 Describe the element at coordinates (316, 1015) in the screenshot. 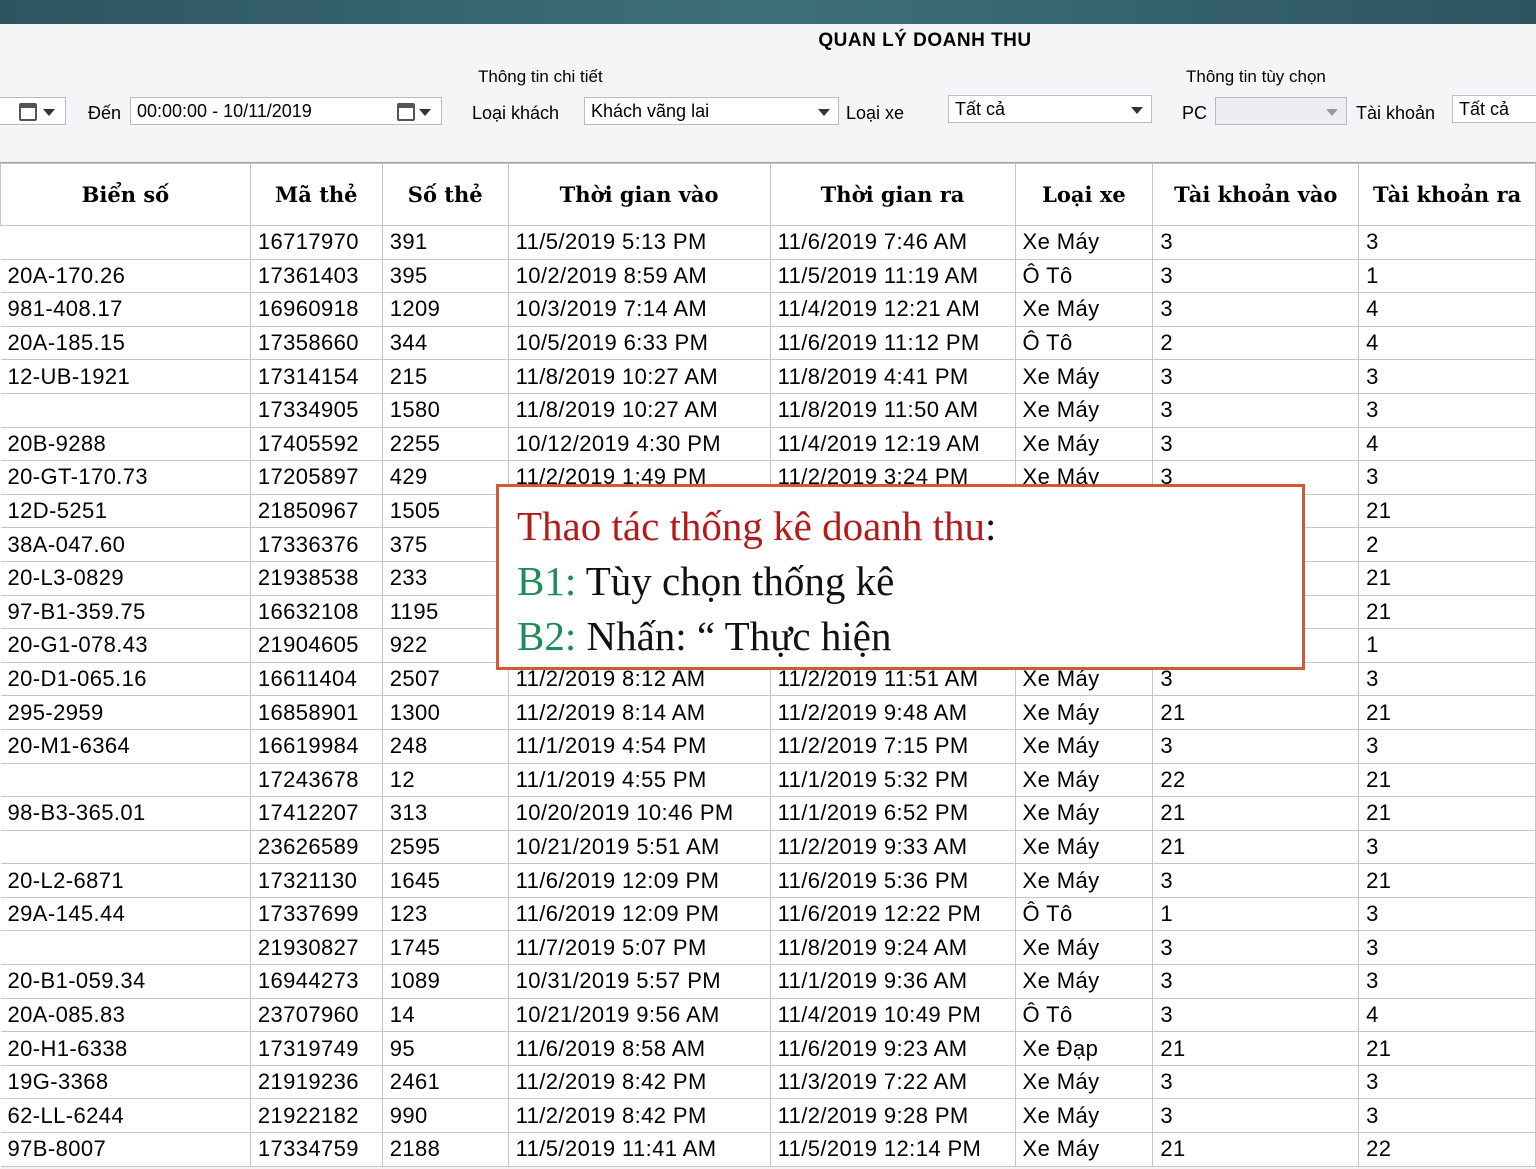

I see `table-cell: 23707960` at that location.